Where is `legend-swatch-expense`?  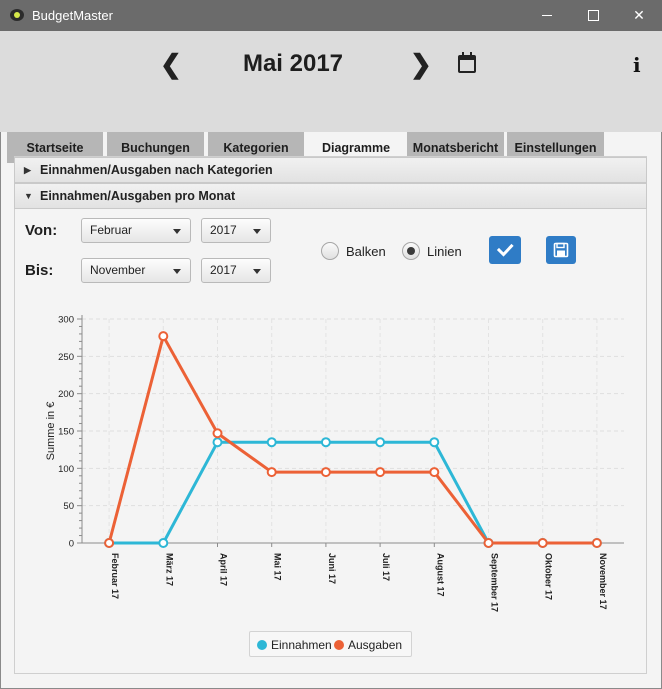
legend-swatch-expense is located at coordinates (339, 645).